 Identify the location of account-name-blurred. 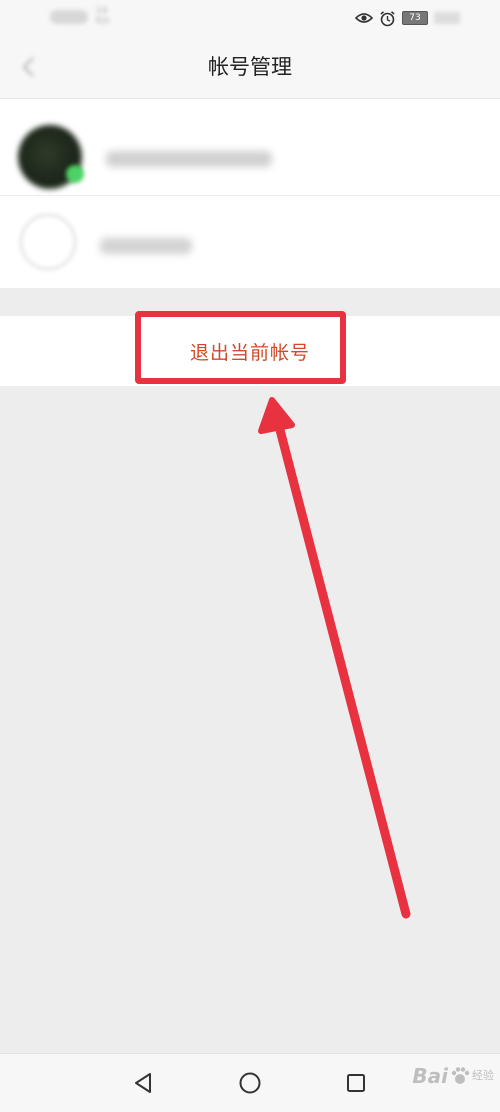
(189, 159).